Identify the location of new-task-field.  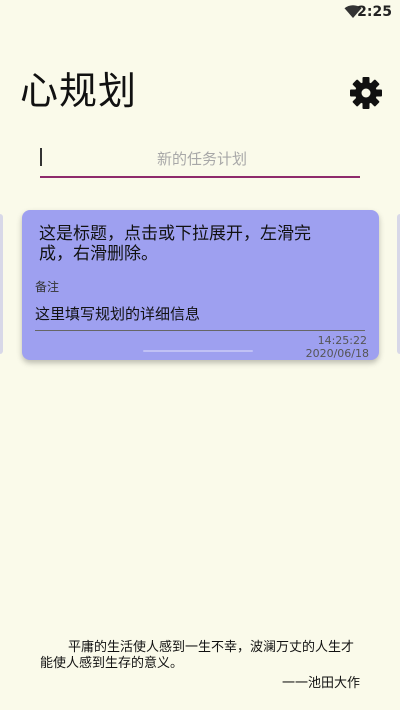
(202, 161).